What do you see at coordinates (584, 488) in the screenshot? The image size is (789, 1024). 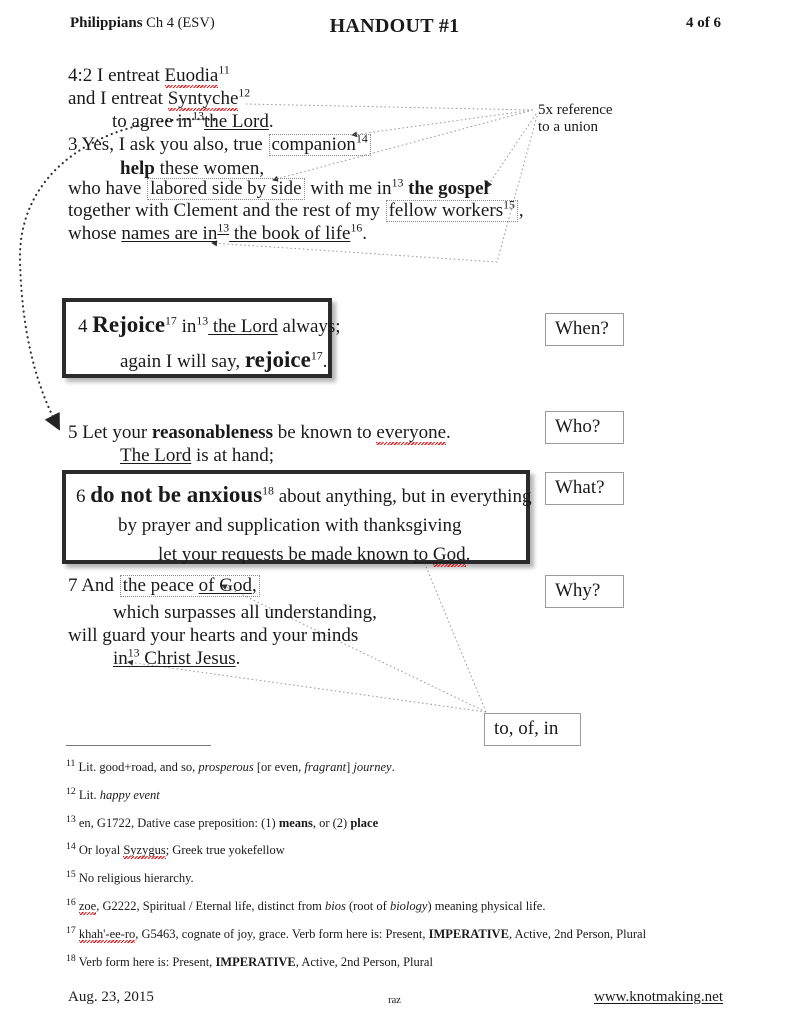 I see `callout-what: What?` at bounding box center [584, 488].